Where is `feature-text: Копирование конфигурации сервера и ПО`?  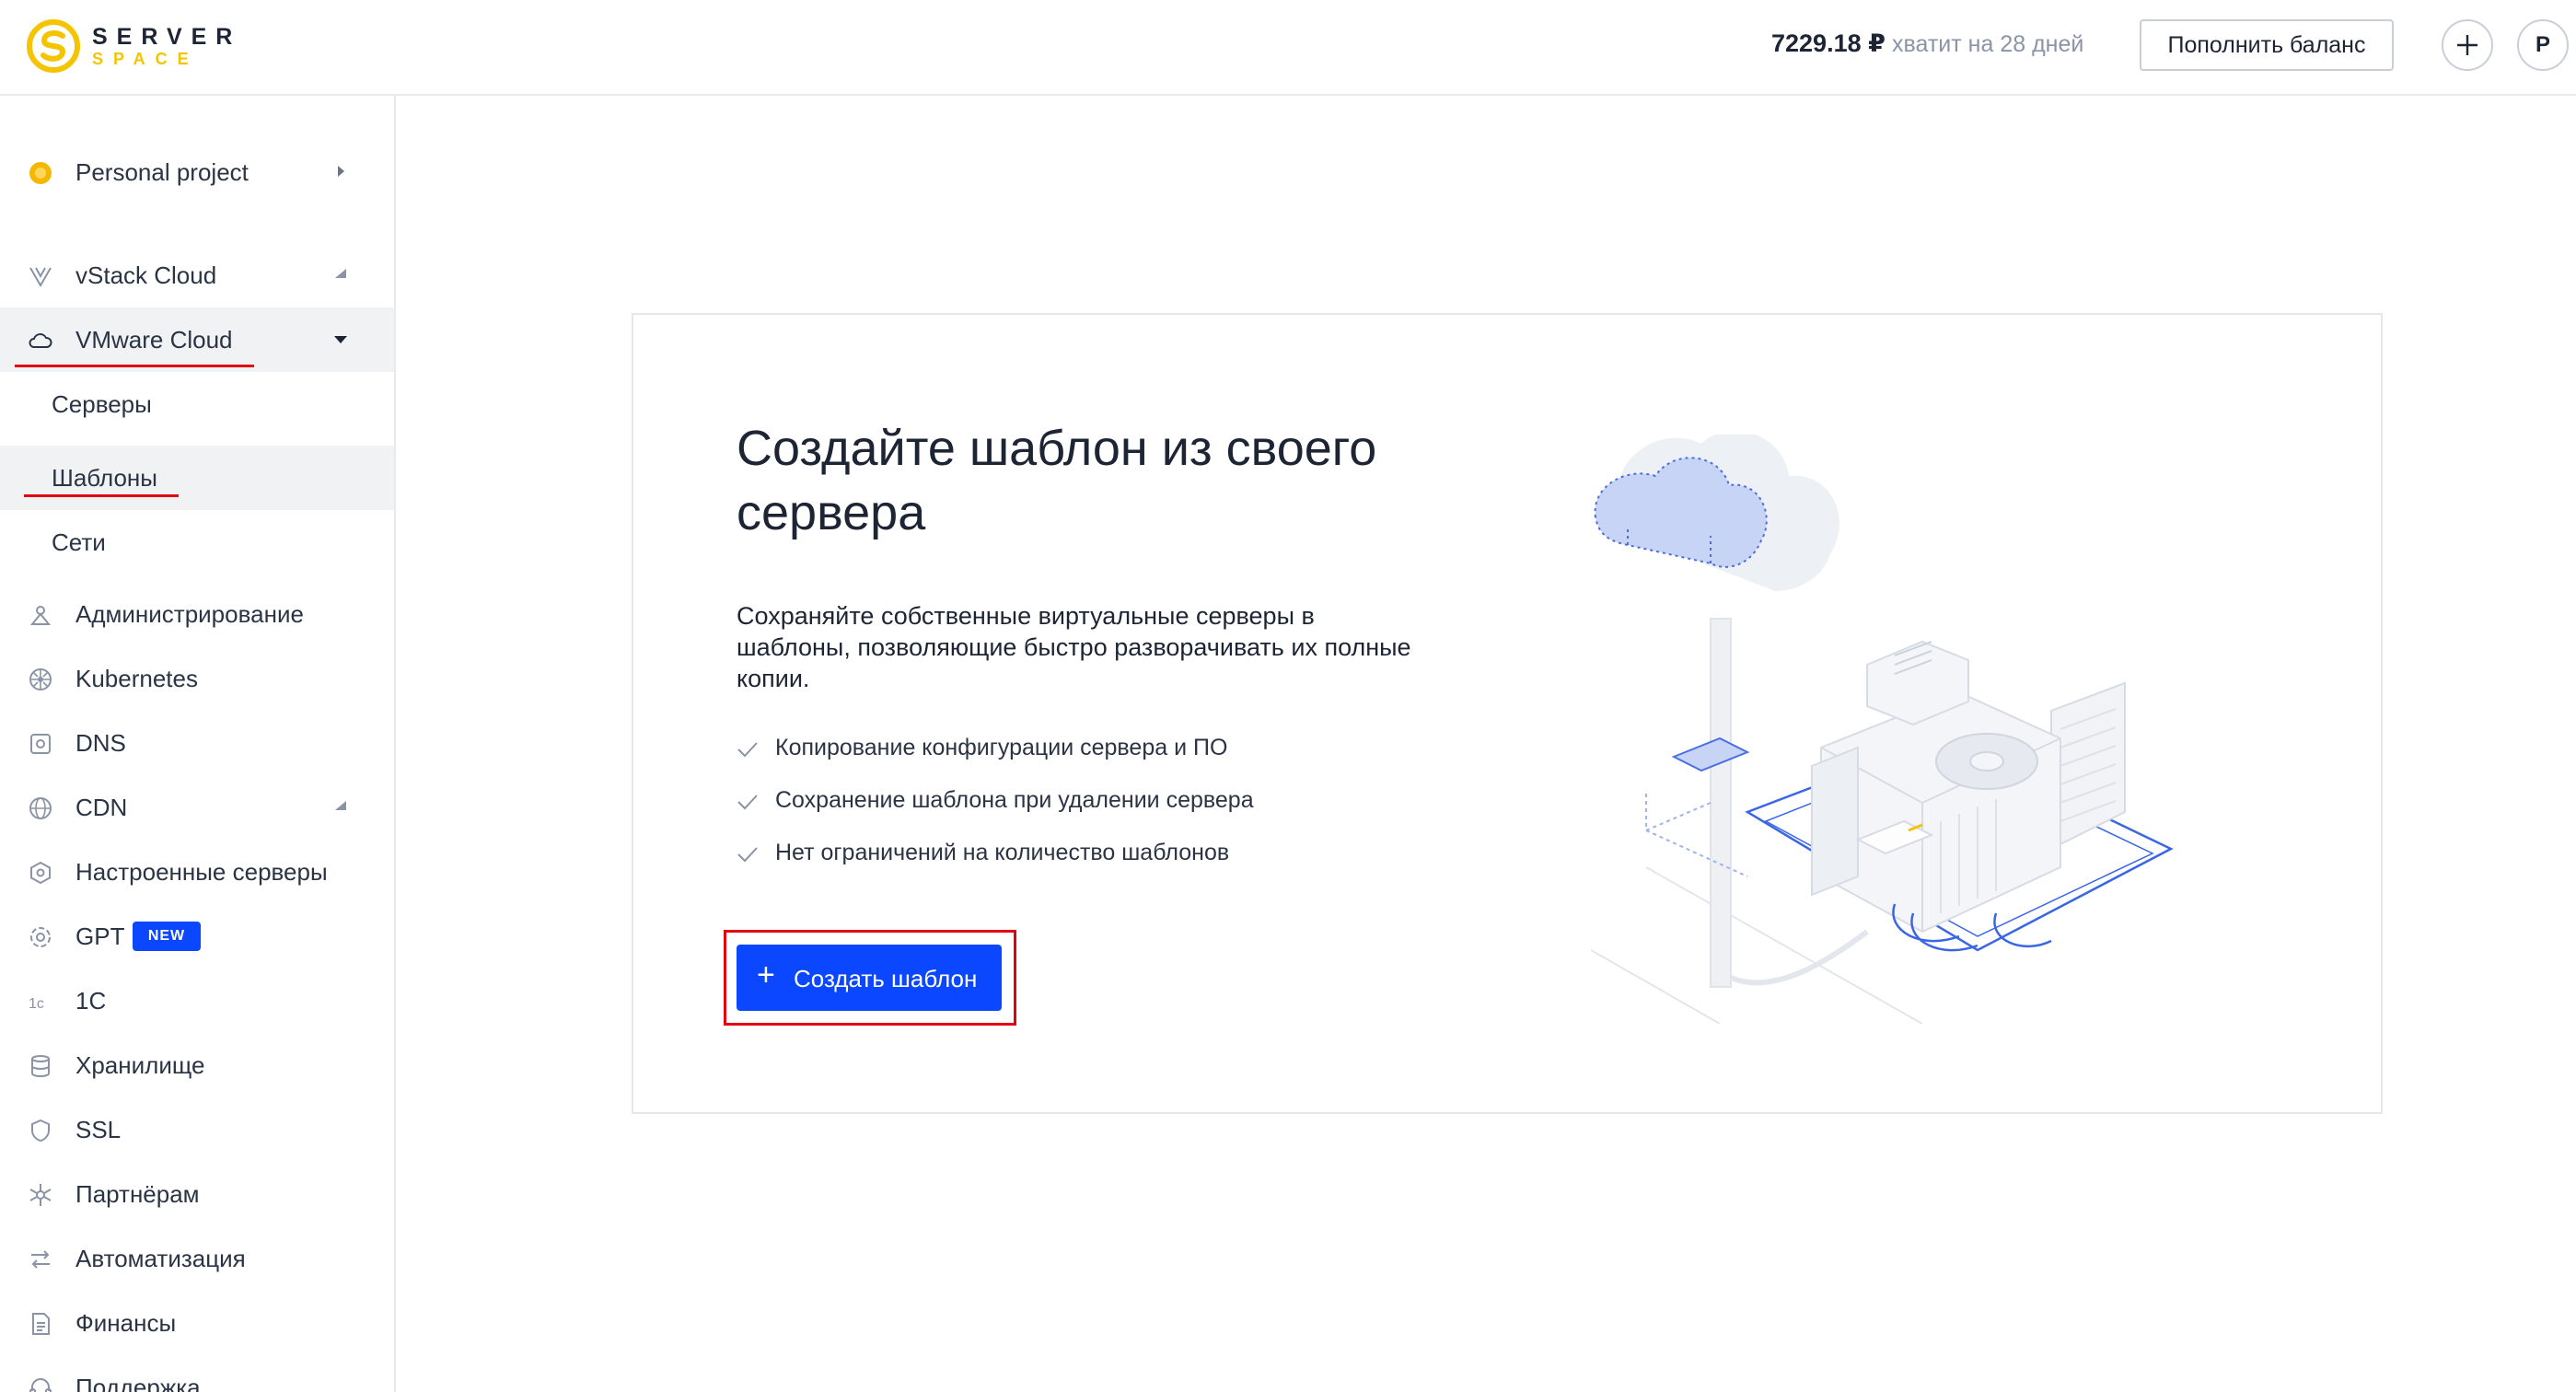
feature-text: Копирование конфигурации сервера и ПО is located at coordinates (1001, 747).